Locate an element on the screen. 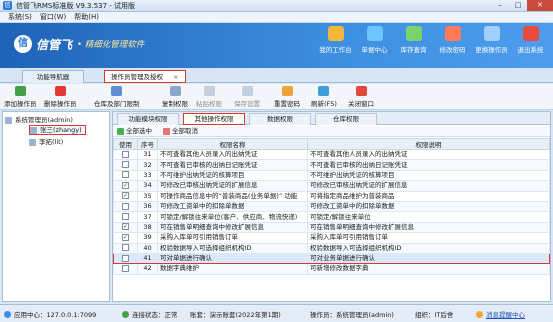  button-label: 复制权限 is located at coordinates (175, 104).